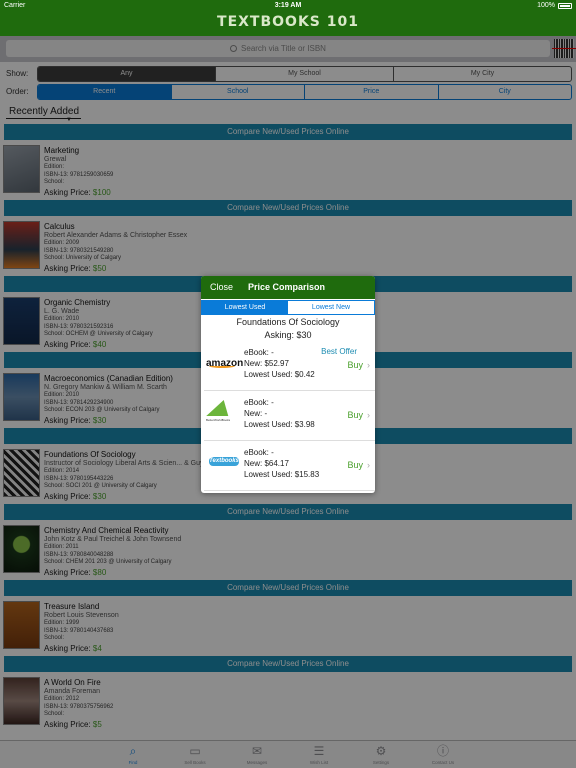 The height and width of the screenshot is (768, 576). What do you see at coordinates (546, 5) in the screenshot?
I see `battery-percent: 100%` at bounding box center [546, 5].